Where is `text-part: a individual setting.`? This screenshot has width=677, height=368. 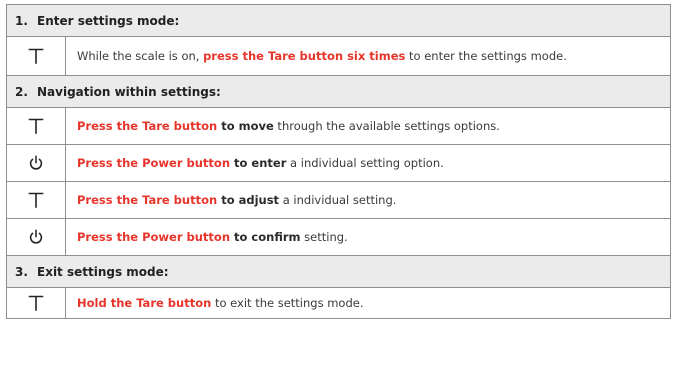
text-part: a individual setting. is located at coordinates (338, 200).